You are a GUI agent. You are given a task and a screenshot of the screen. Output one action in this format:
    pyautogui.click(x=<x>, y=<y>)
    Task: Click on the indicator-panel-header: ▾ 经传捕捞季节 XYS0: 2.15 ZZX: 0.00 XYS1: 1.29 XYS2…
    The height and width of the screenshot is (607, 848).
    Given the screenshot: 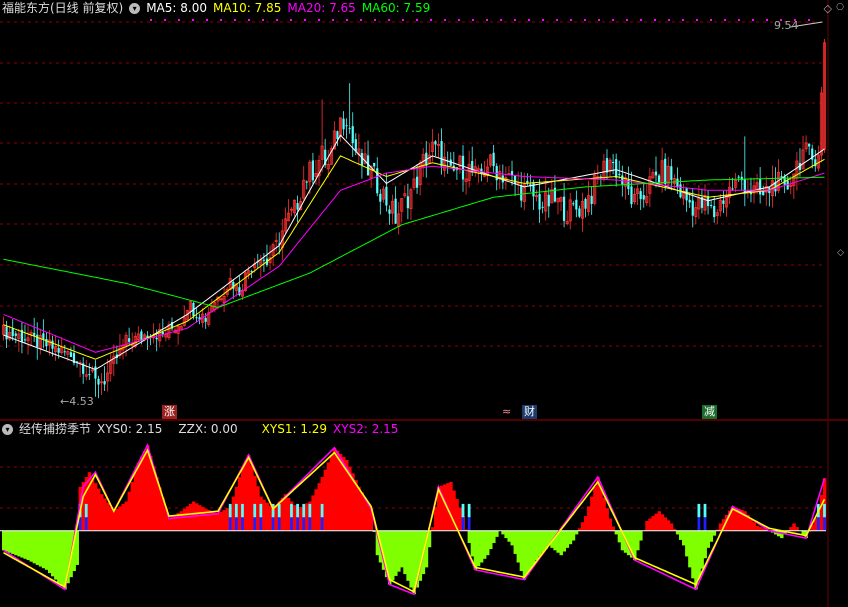 What is the action you would take?
    pyautogui.click(x=203, y=429)
    